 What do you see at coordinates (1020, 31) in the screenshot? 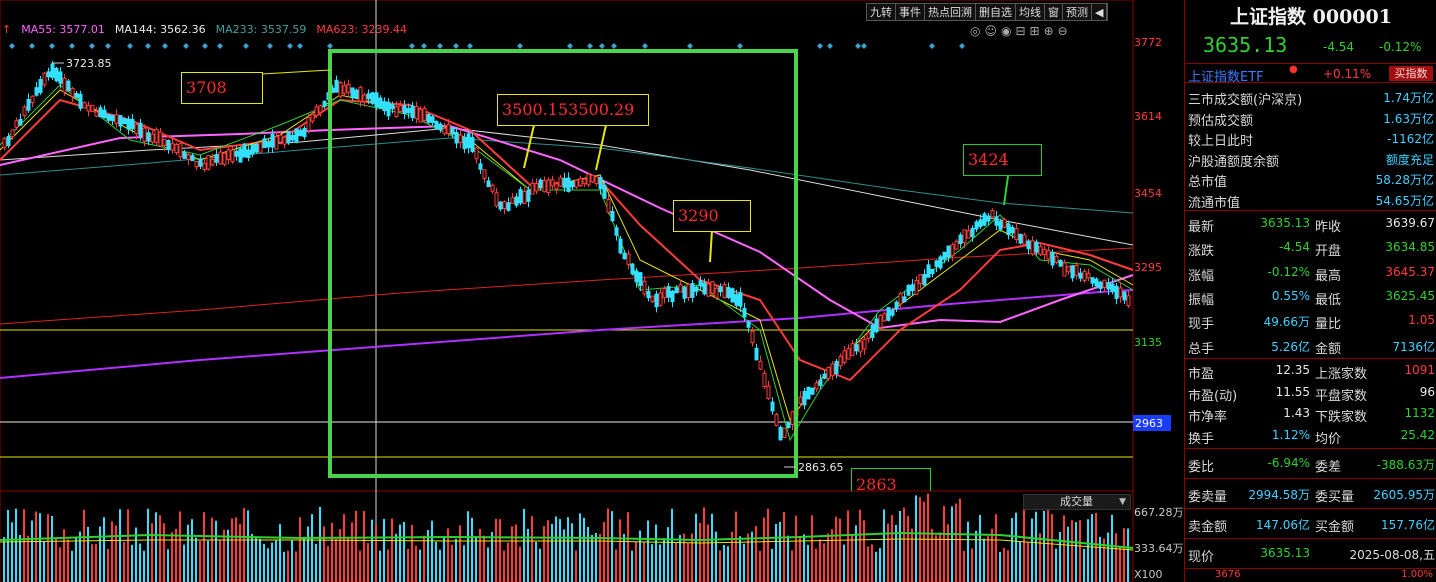
I see `lock-icon: ⊟` at bounding box center [1020, 31].